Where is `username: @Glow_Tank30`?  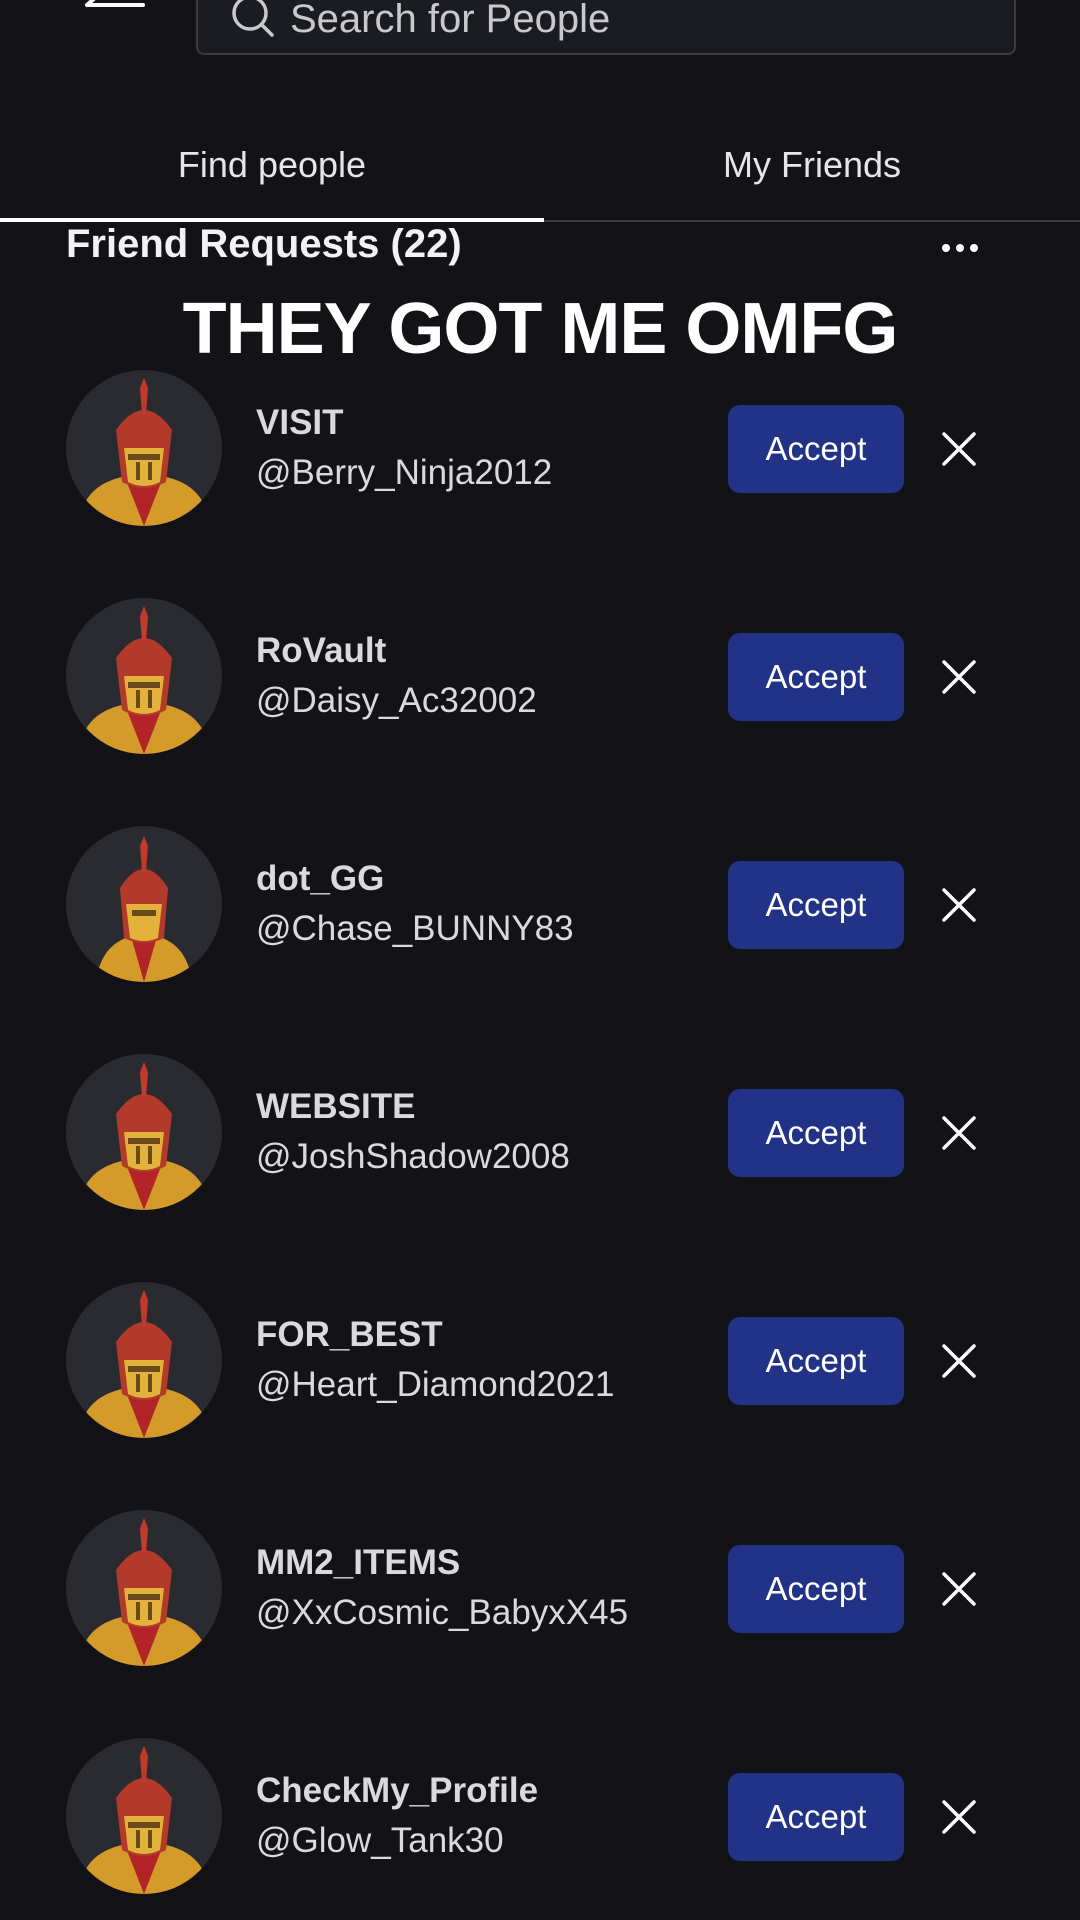 username: @Glow_Tank30 is located at coordinates (397, 1841).